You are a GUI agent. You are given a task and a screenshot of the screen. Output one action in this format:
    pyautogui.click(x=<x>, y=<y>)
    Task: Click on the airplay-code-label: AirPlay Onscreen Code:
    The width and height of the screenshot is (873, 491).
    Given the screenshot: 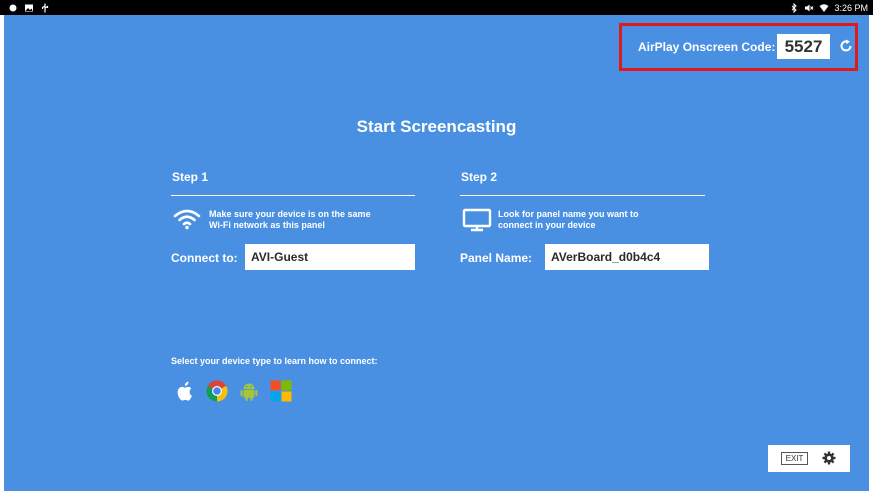 What is the action you would take?
    pyautogui.click(x=707, y=47)
    